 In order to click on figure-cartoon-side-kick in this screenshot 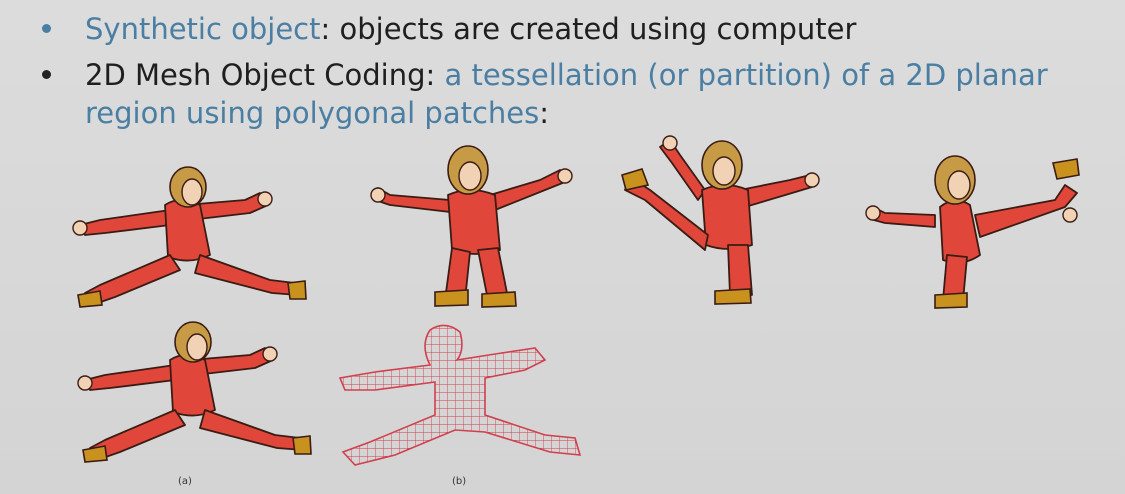, I will do `click(972, 232)`.